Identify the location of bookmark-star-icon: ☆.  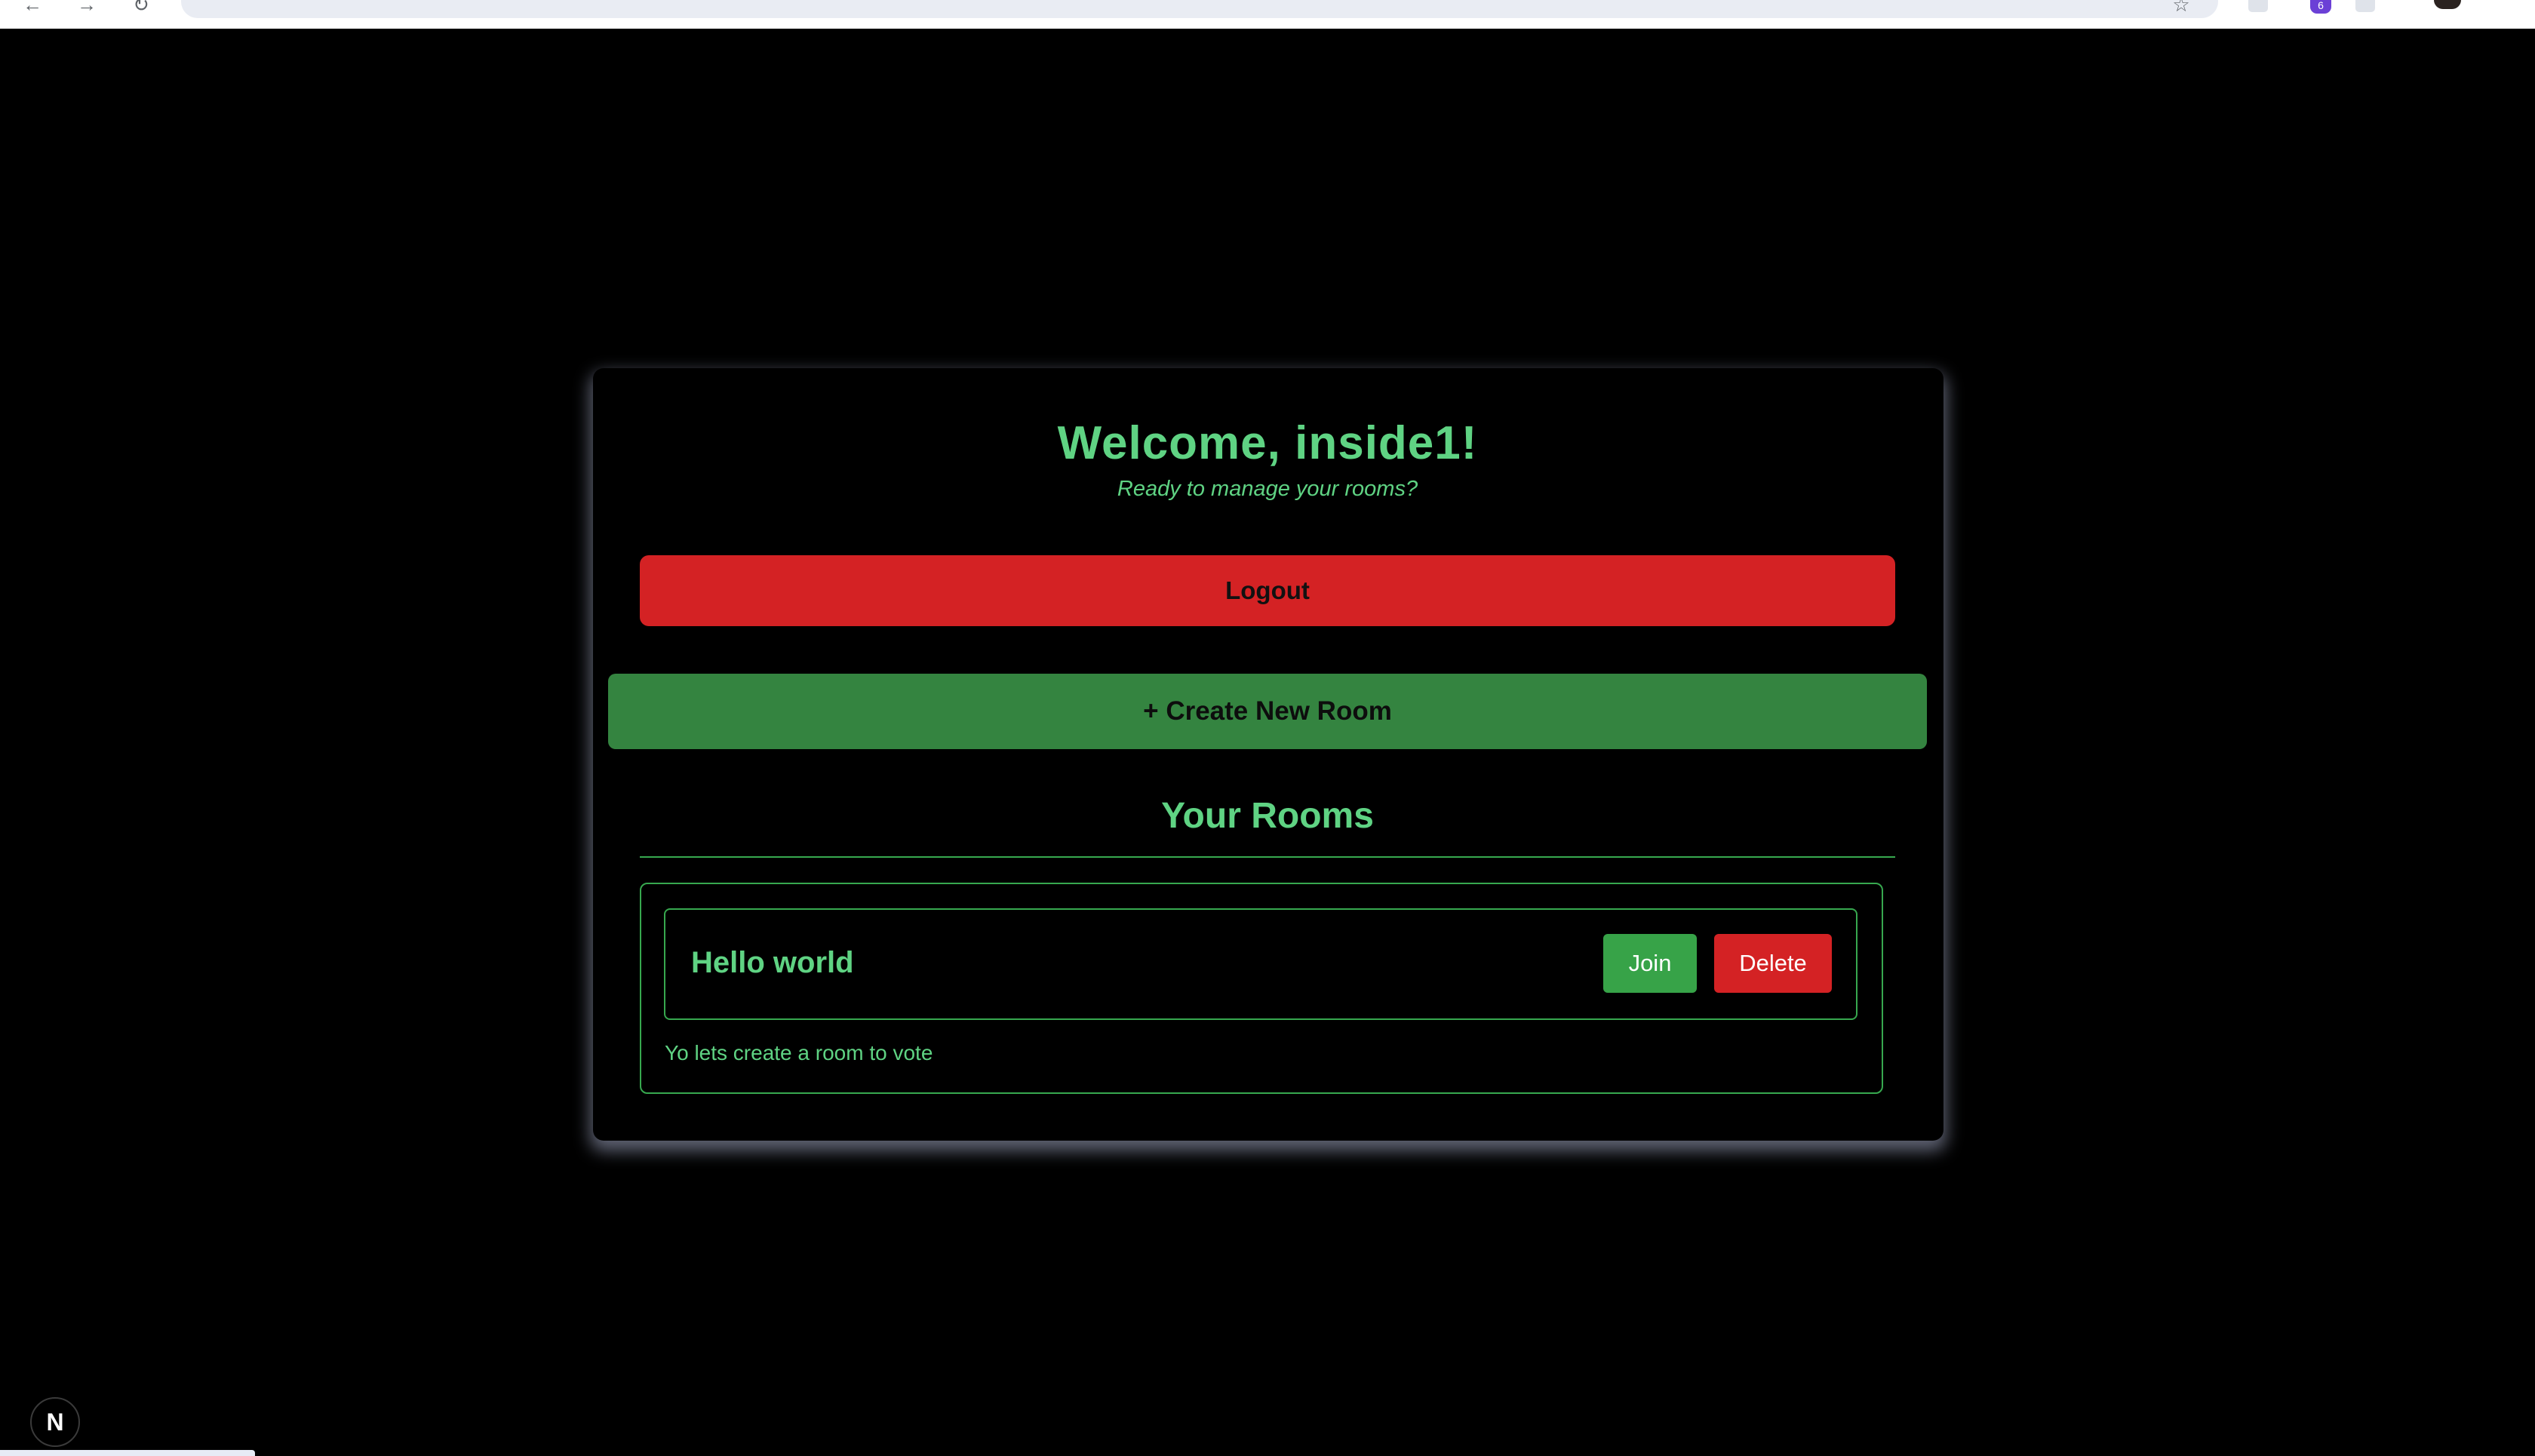
(2181, 7).